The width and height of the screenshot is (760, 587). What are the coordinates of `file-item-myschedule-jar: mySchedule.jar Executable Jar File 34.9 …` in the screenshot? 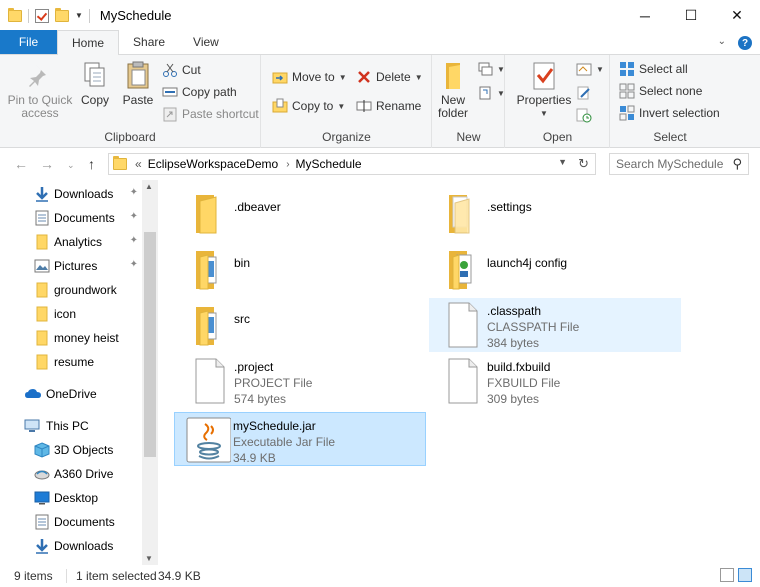 It's located at (300, 439).